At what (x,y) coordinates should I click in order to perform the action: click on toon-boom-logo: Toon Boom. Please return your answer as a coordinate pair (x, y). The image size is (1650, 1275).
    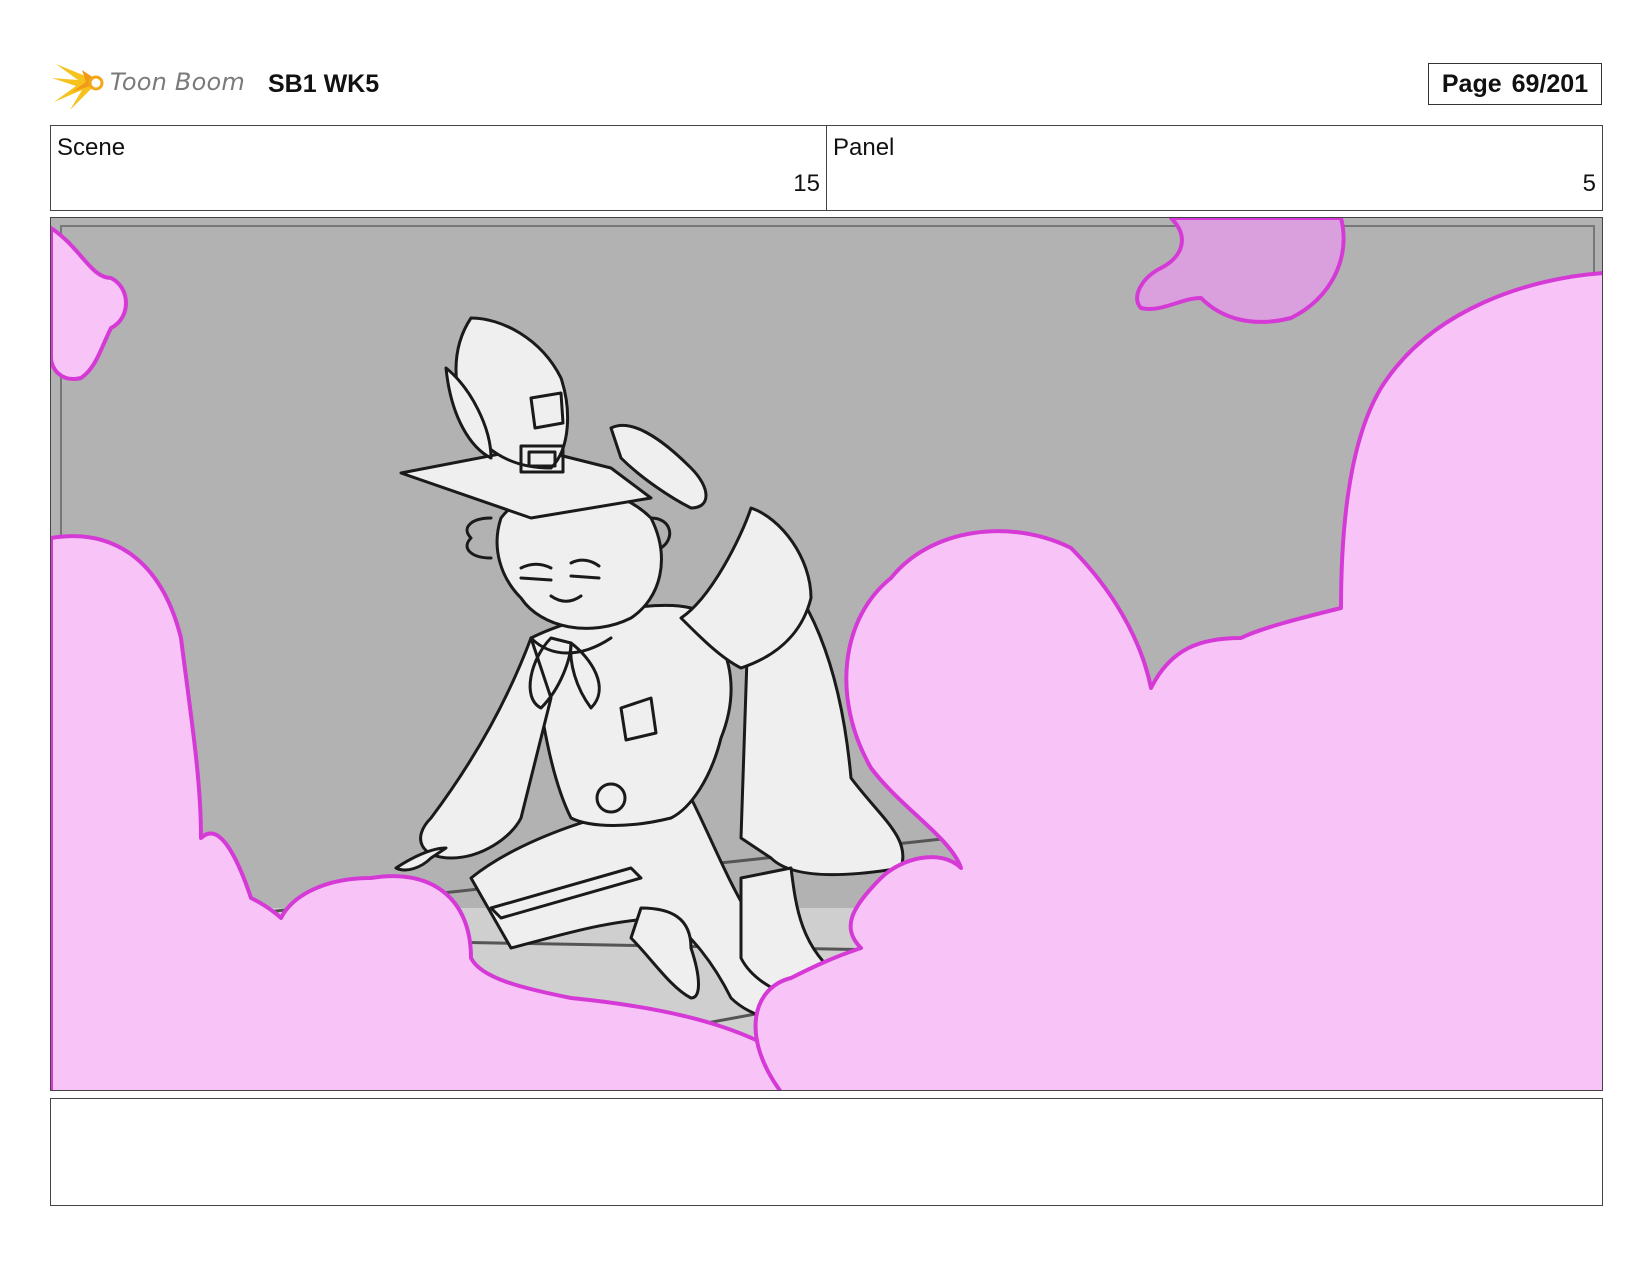
    Looking at the image, I should click on (152, 84).